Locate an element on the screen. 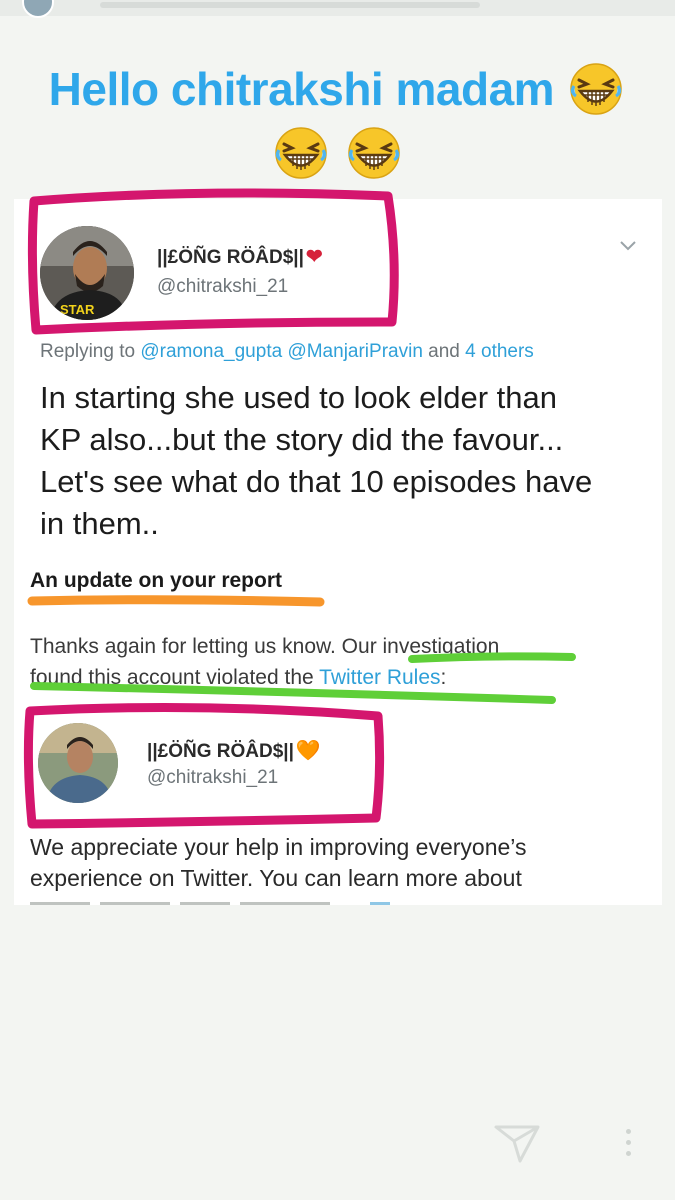  story-avatar is located at coordinates (38, 9).